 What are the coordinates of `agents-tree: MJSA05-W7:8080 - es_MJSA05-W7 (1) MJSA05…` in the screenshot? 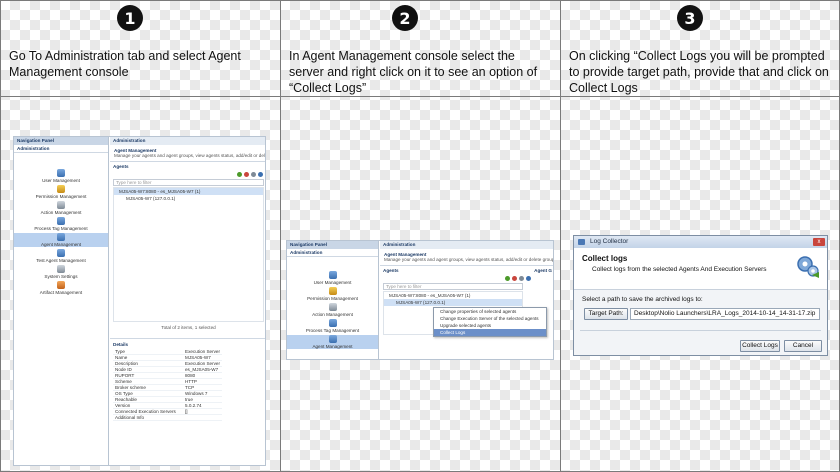 It's located at (188, 254).